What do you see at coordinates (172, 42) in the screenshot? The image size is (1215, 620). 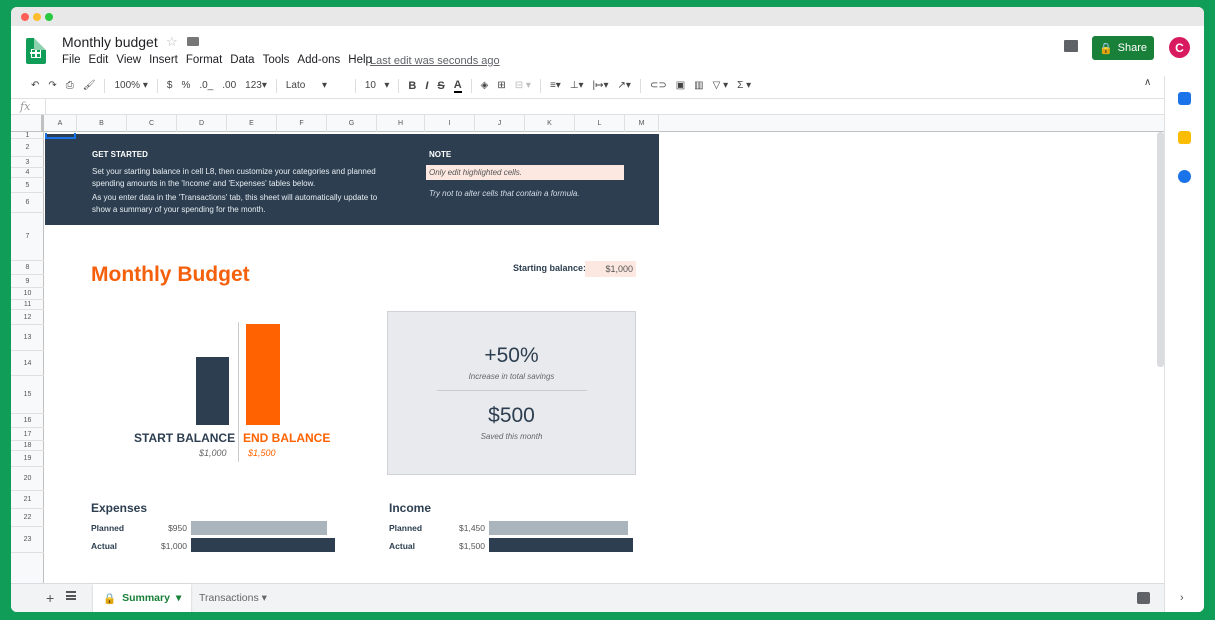 I see `star-icon: ☆` at bounding box center [172, 42].